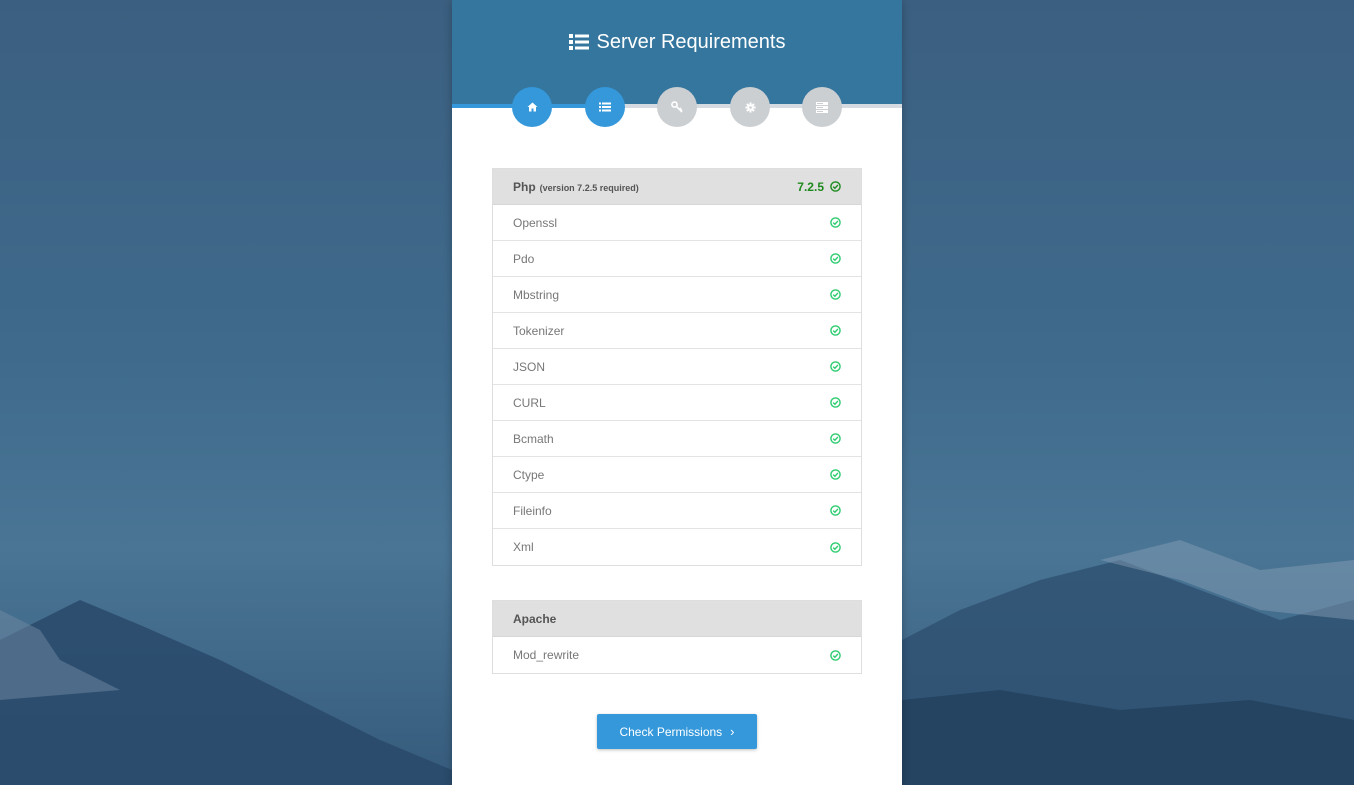 This screenshot has width=1354, height=785. Describe the element at coordinates (732, 731) in the screenshot. I see `chevron-right-icon: ›` at that location.